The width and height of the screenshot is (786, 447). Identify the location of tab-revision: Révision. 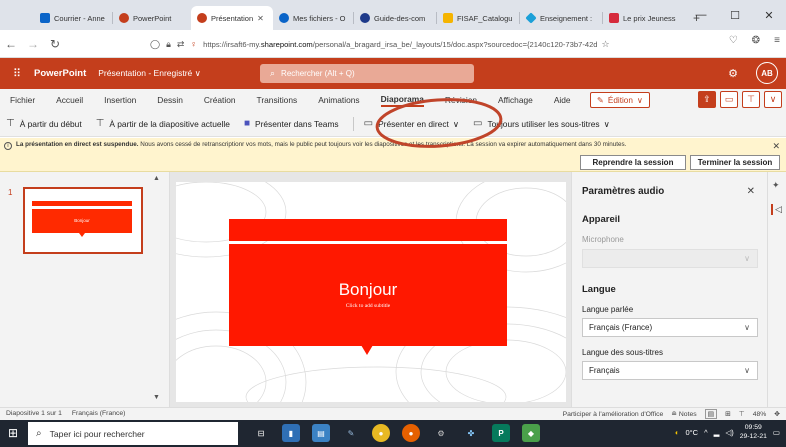
(461, 100).